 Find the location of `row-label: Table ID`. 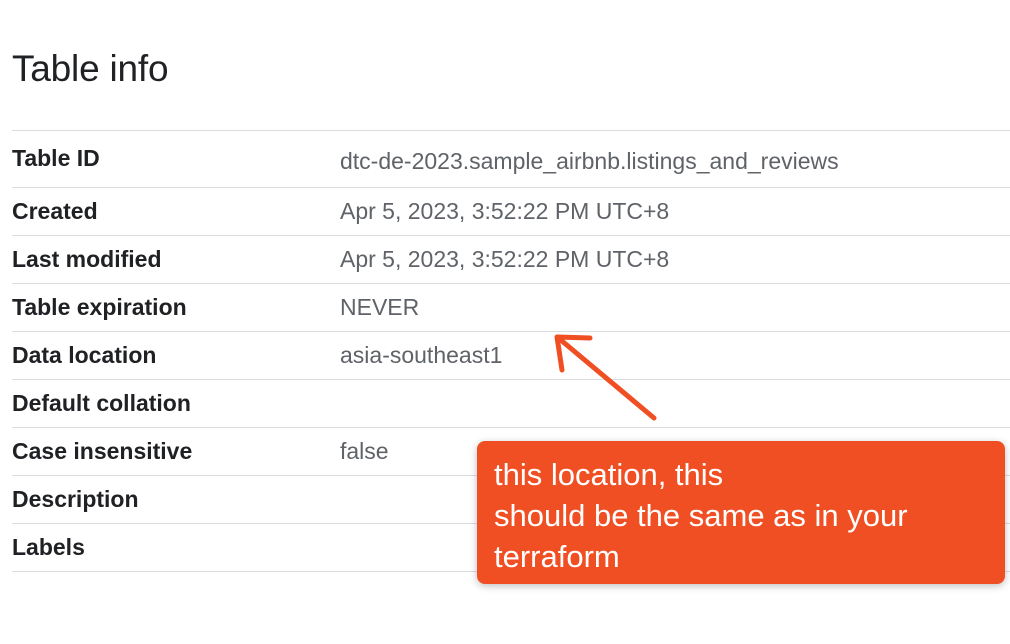

row-label: Table ID is located at coordinates (56, 158).